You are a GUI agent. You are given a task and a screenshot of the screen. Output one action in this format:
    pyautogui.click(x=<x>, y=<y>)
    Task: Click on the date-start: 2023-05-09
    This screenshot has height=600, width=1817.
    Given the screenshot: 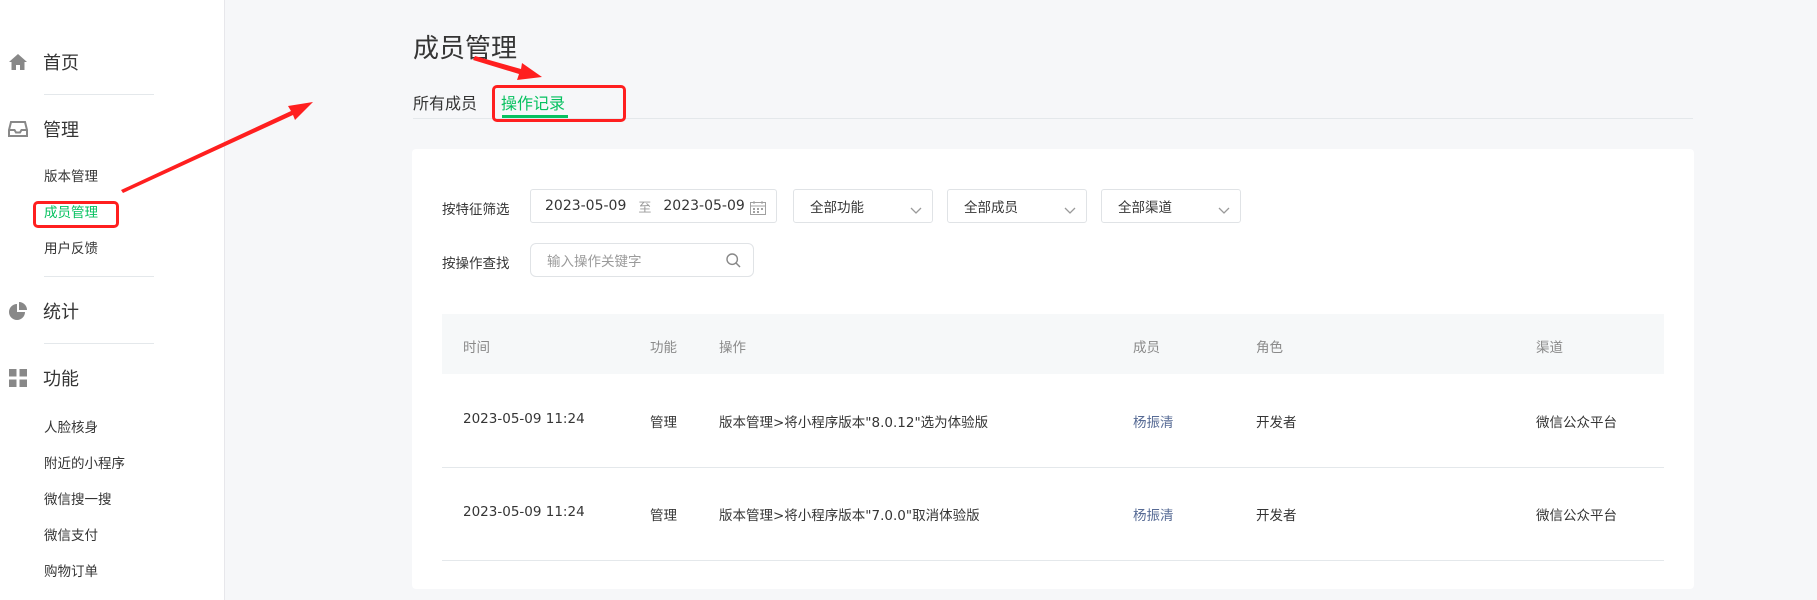 What is the action you would take?
    pyautogui.click(x=585, y=206)
    